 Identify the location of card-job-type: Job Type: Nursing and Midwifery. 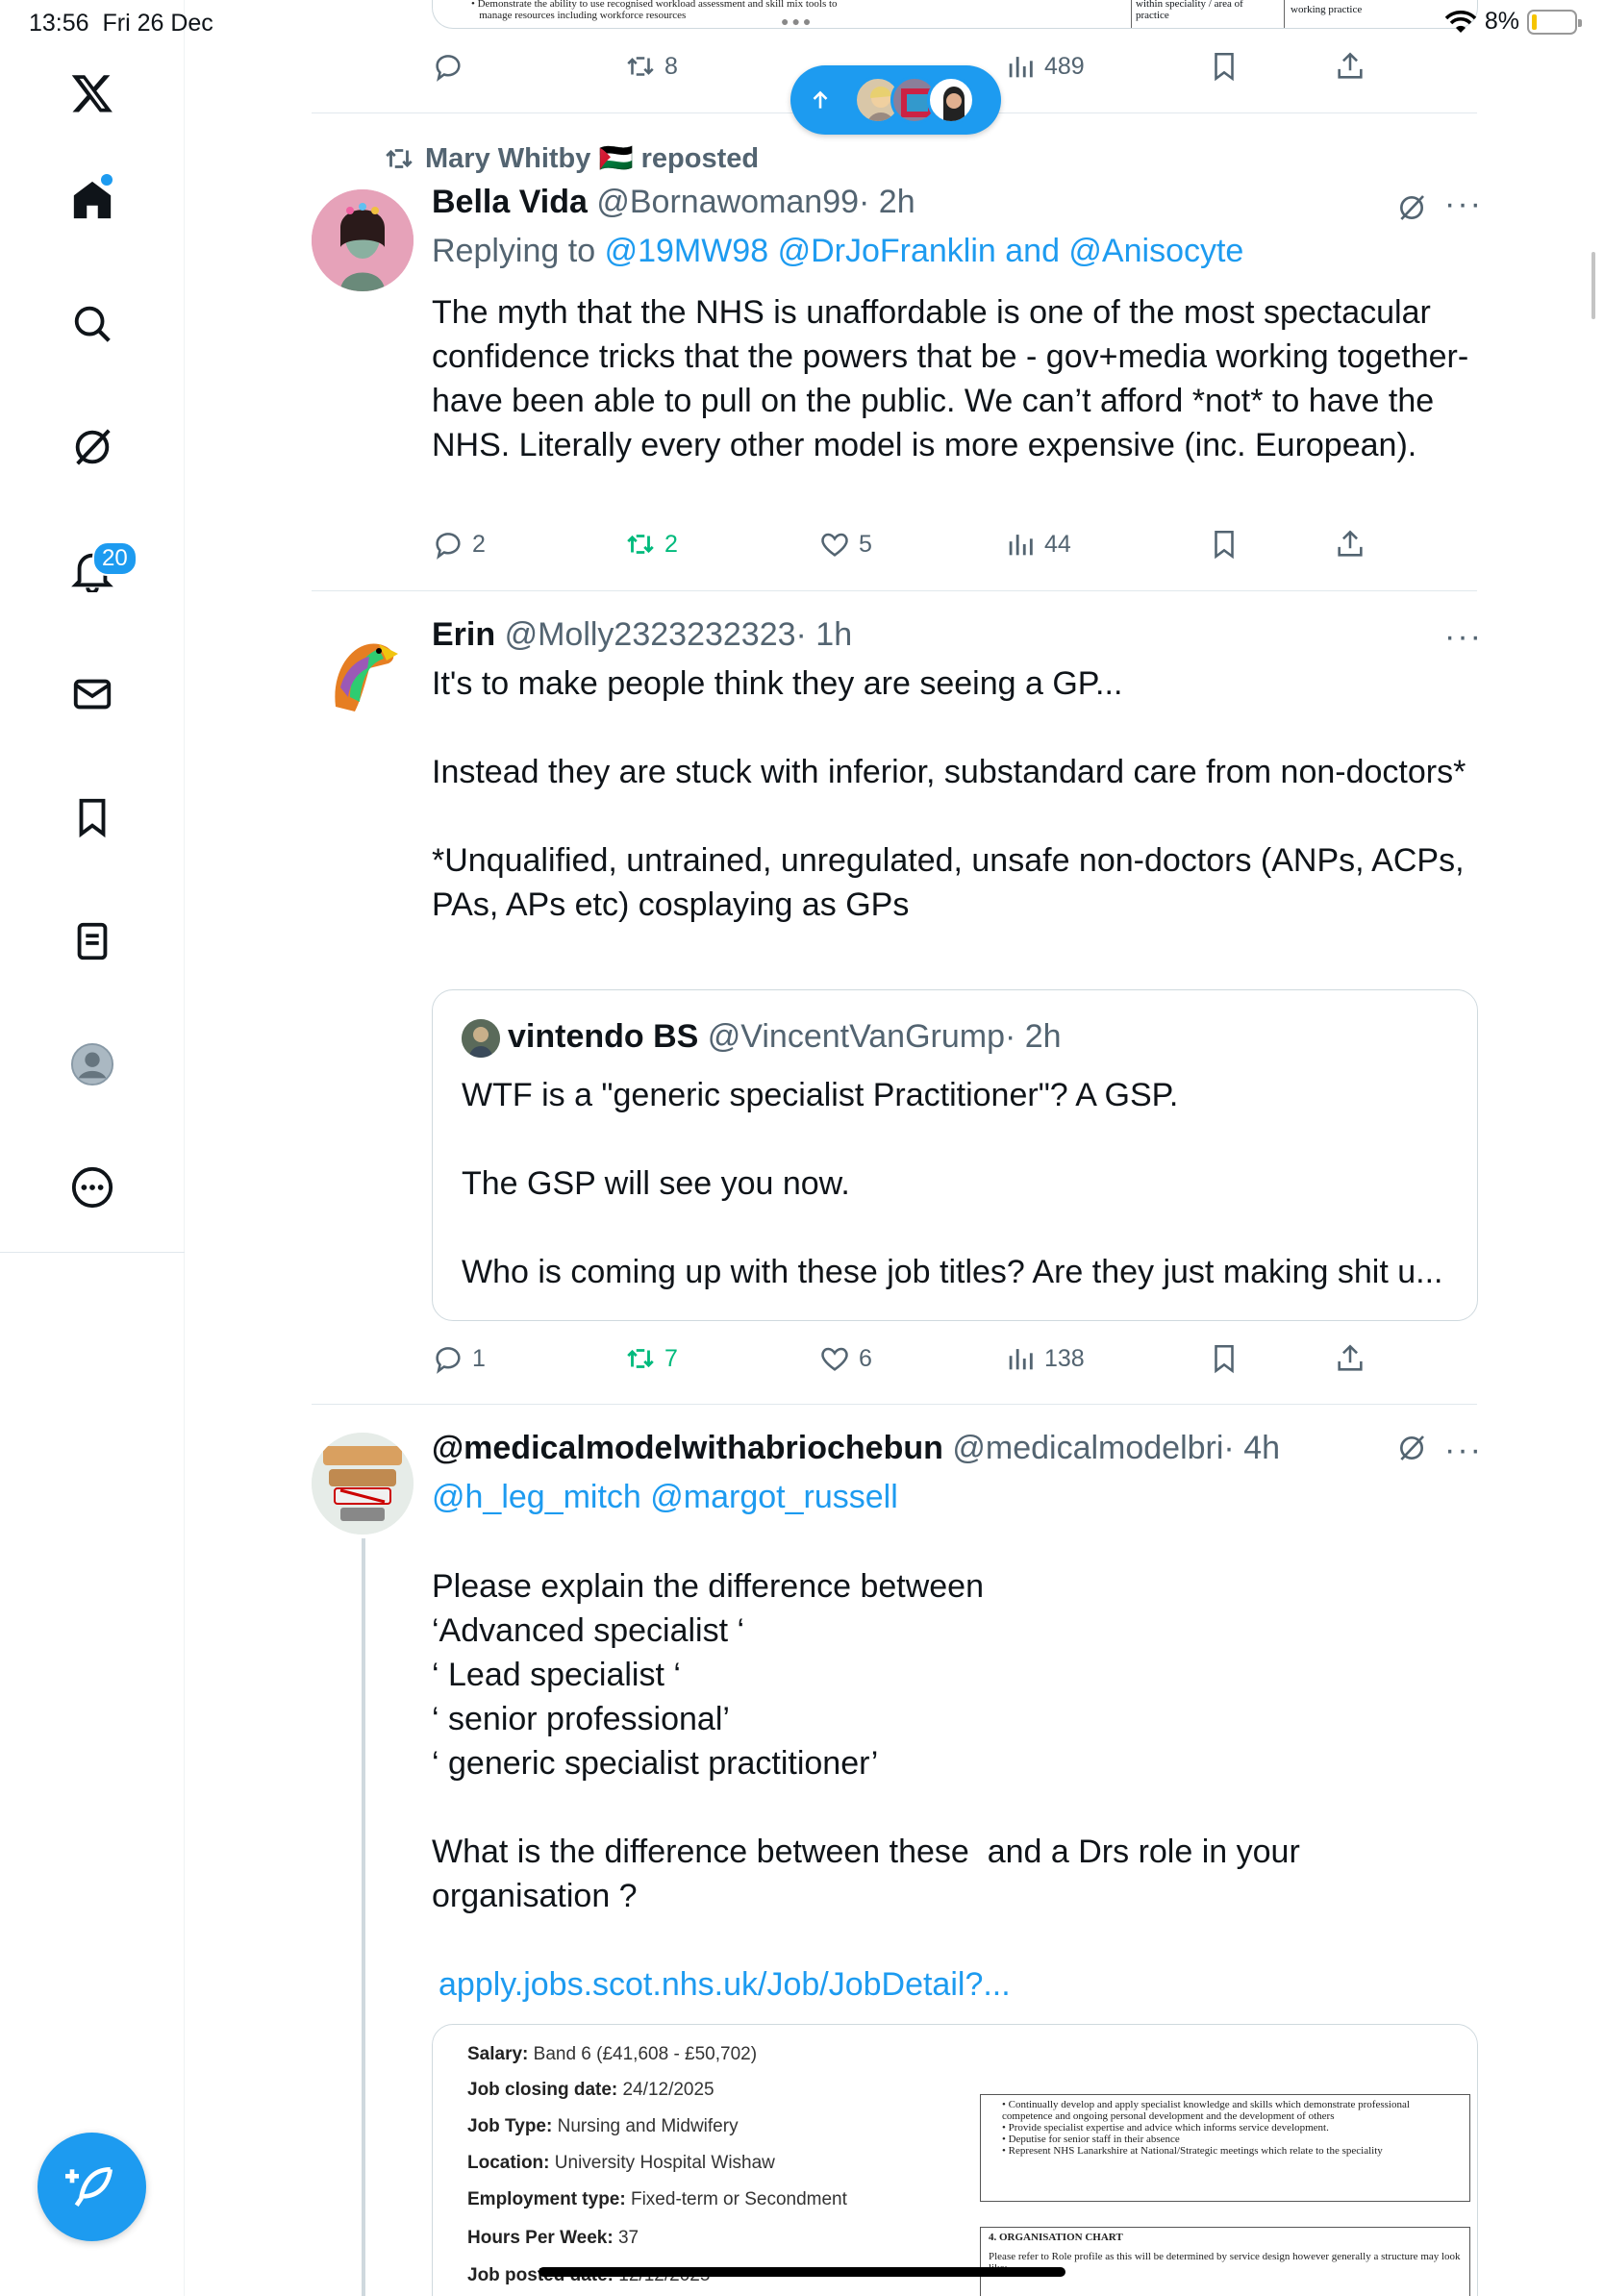
(603, 2126).